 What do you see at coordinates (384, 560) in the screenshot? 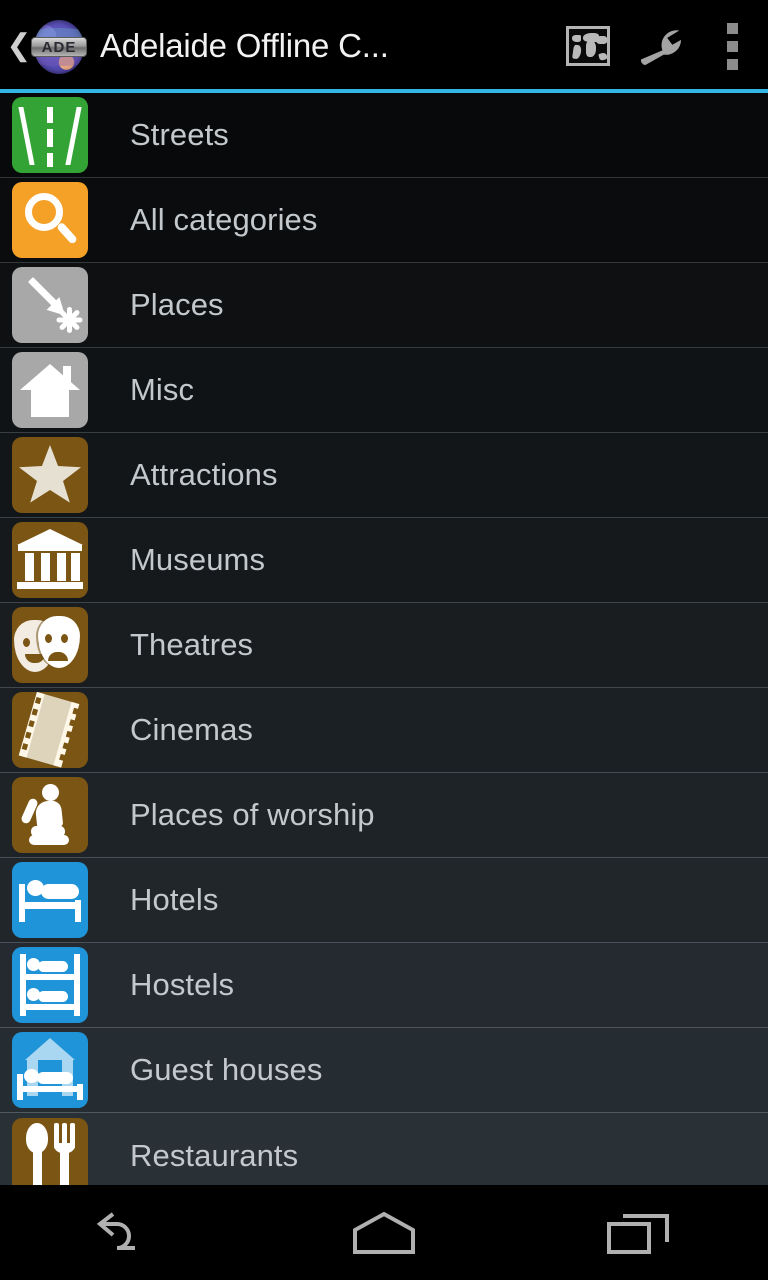
I see `list-item: Museums` at bounding box center [384, 560].